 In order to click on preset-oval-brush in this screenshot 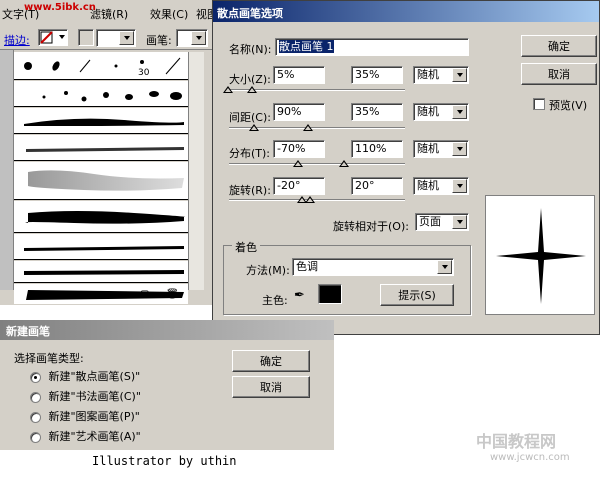, I will do `click(56, 66)`.